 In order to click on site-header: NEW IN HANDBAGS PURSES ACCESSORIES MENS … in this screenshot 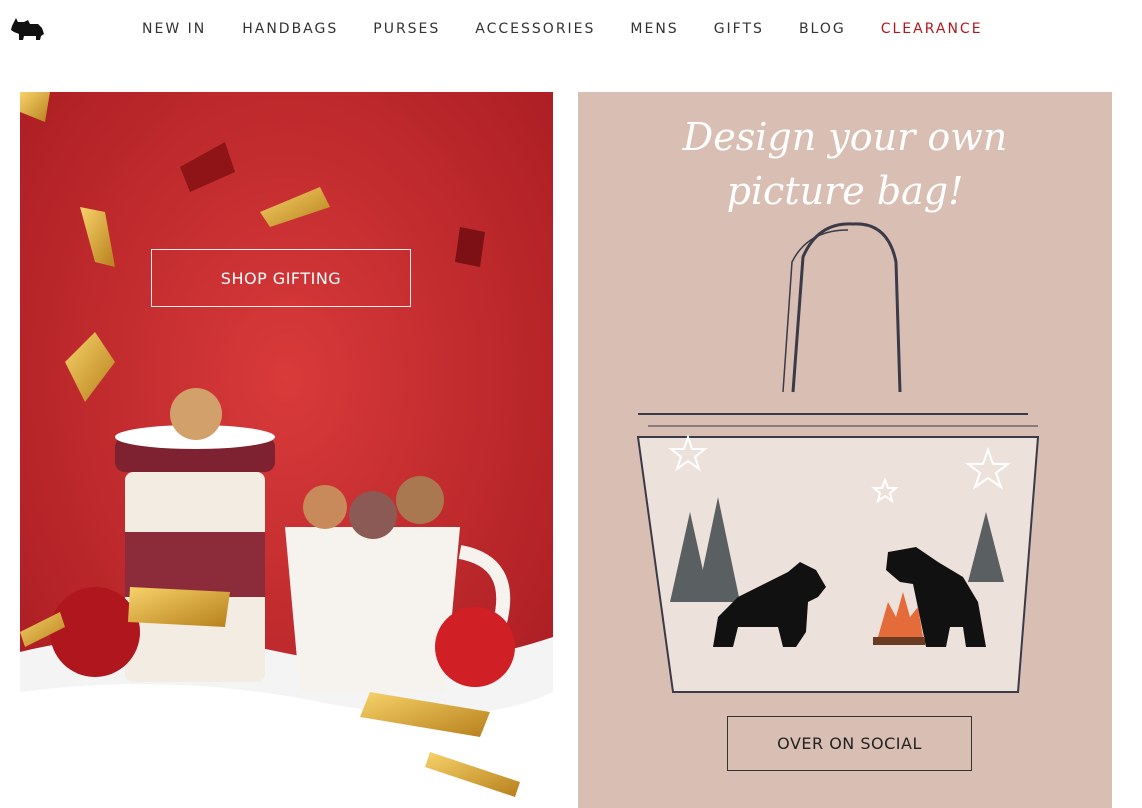, I will do `click(571, 30)`.